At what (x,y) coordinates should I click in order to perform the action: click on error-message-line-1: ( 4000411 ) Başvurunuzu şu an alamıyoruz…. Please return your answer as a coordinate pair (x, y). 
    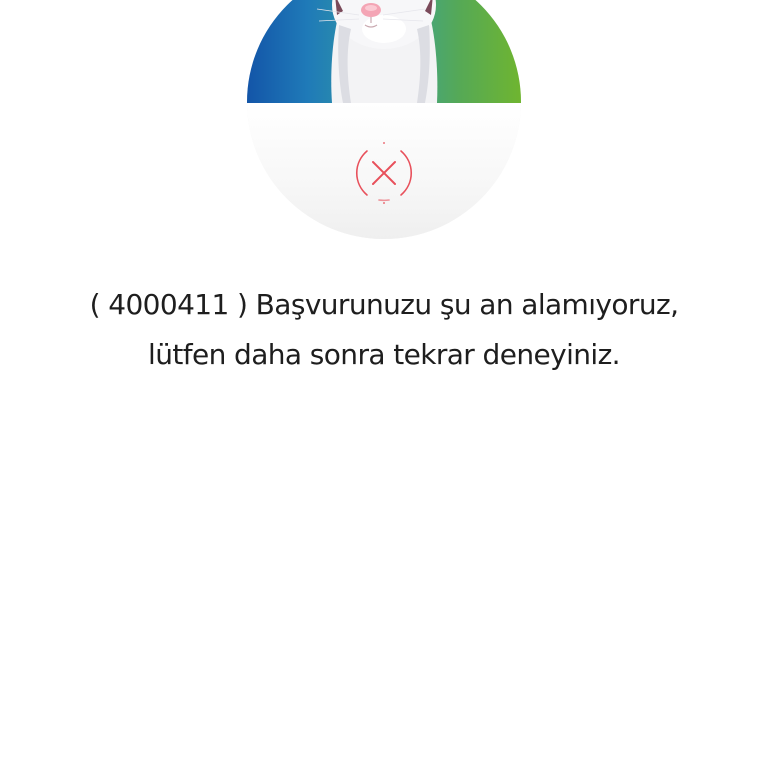
    Looking at the image, I should click on (384, 304).